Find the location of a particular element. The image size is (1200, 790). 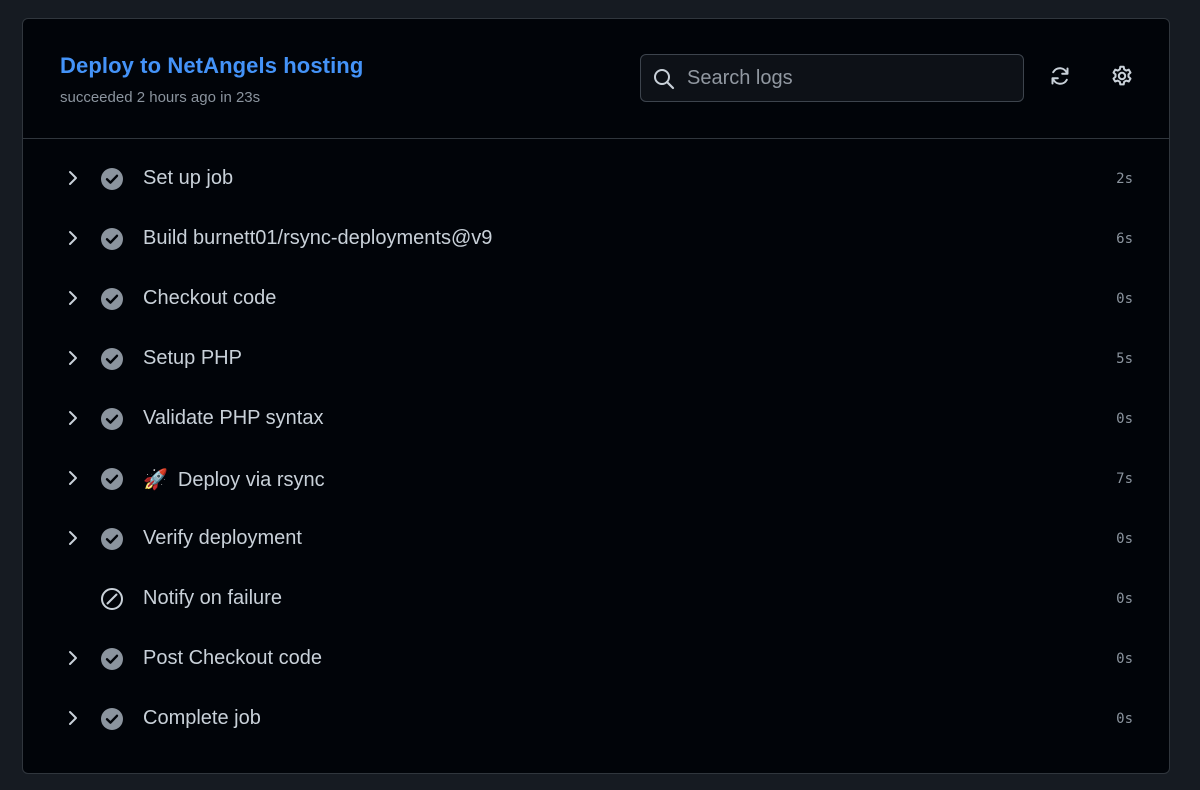

job-status-text: succeeded 2 hours ago in 23s is located at coordinates (160, 97).